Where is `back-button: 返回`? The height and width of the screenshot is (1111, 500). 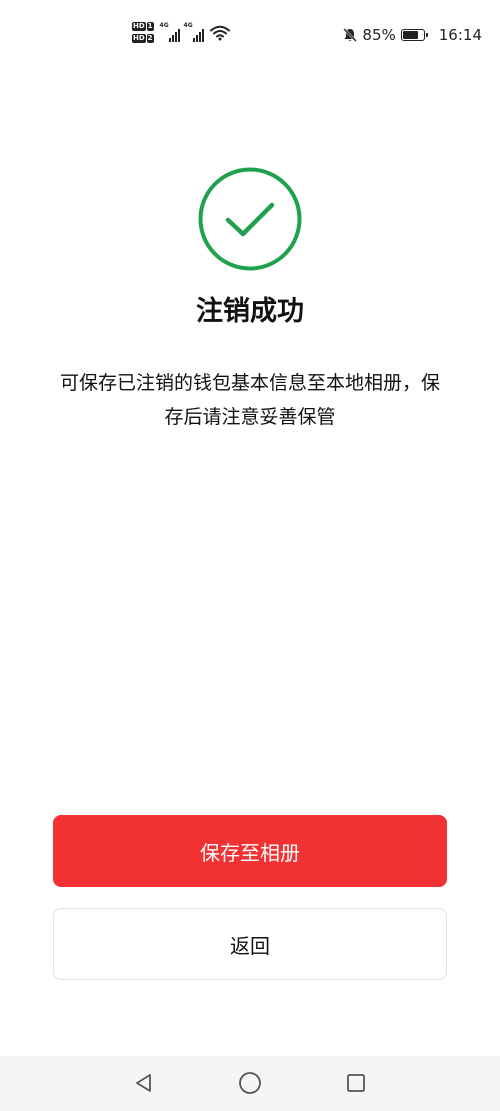
back-button: 返回 is located at coordinates (250, 944).